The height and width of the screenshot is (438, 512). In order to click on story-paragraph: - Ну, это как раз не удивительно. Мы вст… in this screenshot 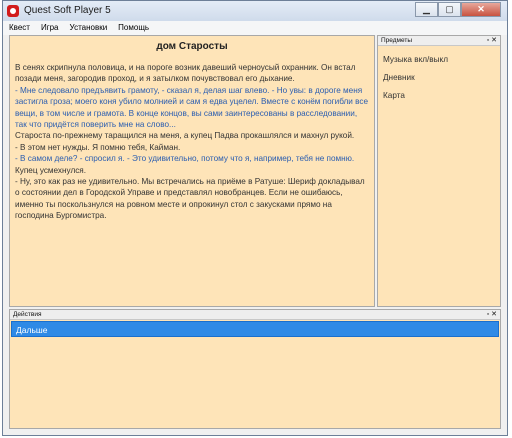, I will do `click(190, 199)`.